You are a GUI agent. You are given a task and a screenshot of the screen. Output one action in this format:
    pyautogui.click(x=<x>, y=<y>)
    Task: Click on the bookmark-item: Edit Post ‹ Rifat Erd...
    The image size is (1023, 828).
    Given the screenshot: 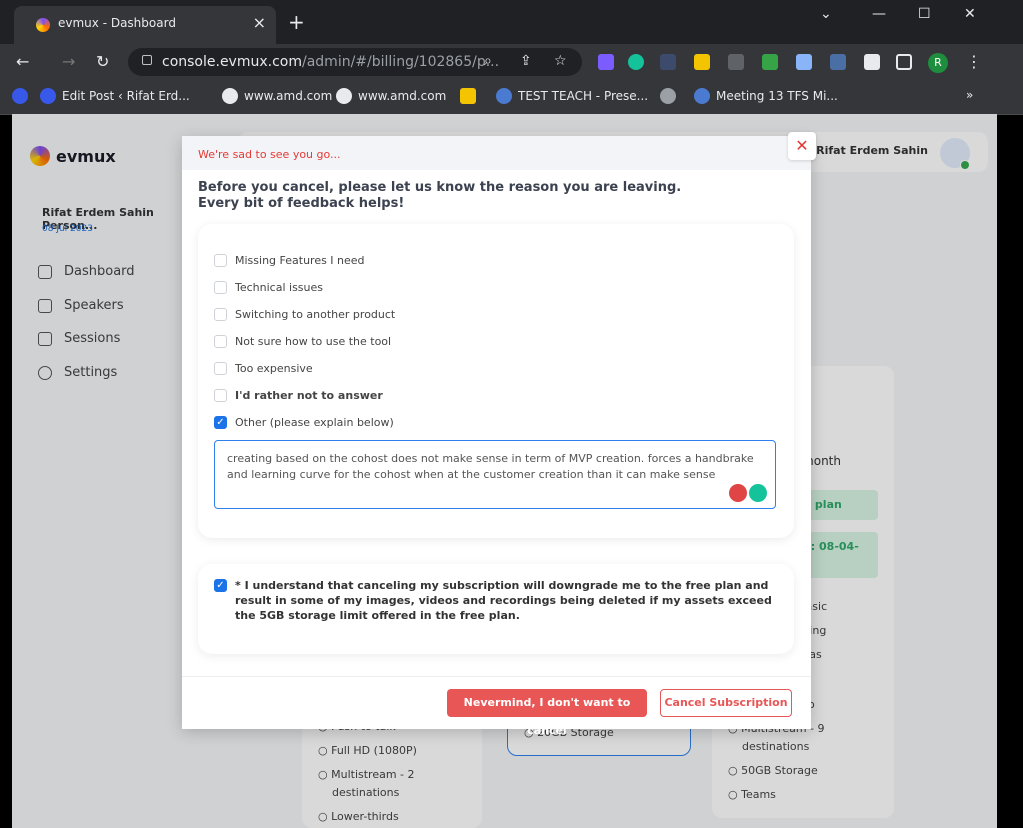 What is the action you would take?
    pyautogui.click(x=115, y=96)
    